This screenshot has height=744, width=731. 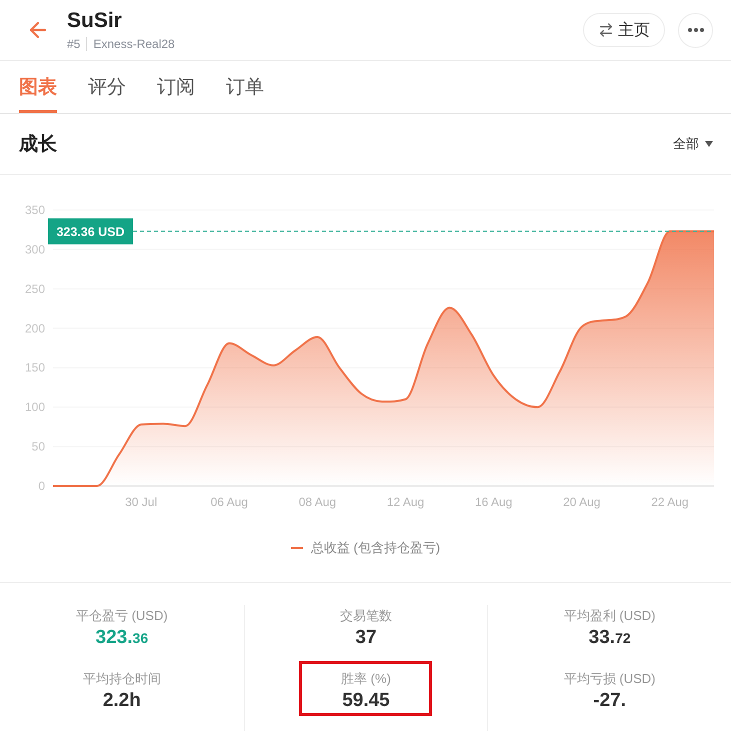 What do you see at coordinates (34, 210) in the screenshot?
I see `axis-label: 350` at bounding box center [34, 210].